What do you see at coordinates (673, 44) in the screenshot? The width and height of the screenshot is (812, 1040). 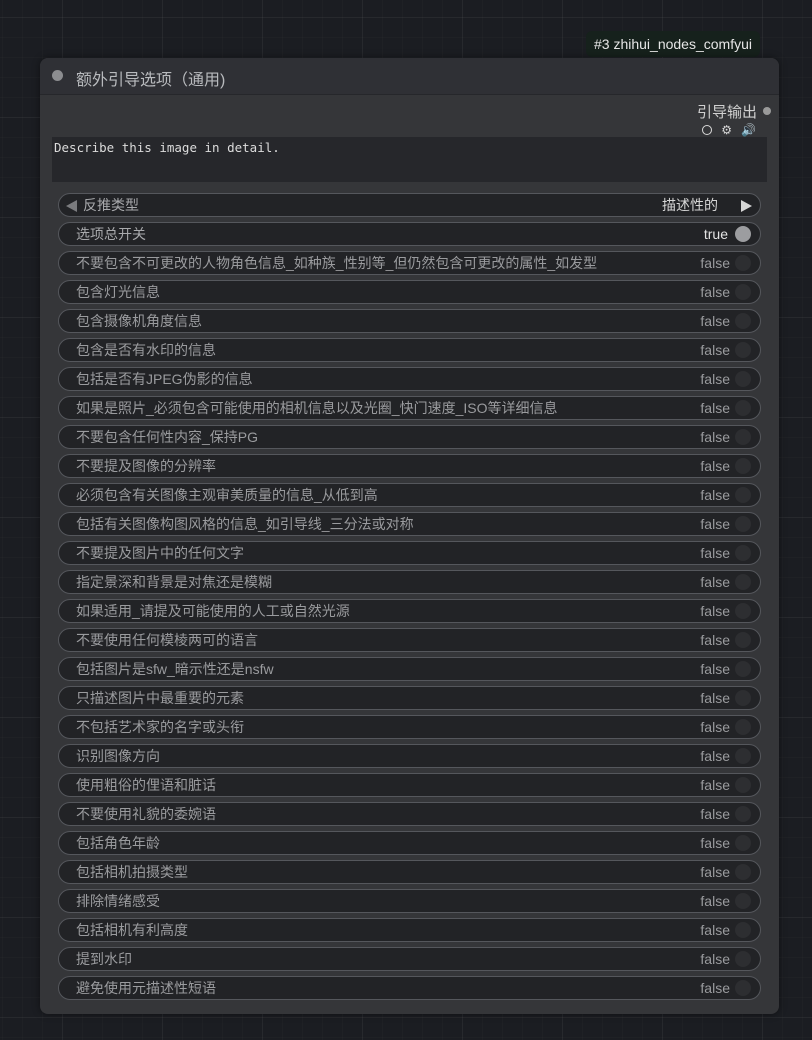 I see `node-id-badge: #3 zhihui_nodes_comfyui` at bounding box center [673, 44].